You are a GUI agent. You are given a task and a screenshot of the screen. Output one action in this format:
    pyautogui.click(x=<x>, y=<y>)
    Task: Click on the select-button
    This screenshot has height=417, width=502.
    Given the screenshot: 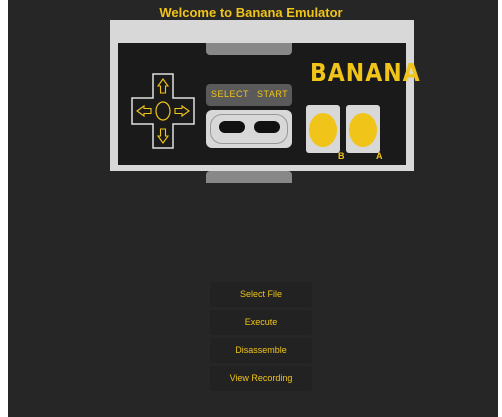 What is the action you would take?
    pyautogui.click(x=232, y=127)
    